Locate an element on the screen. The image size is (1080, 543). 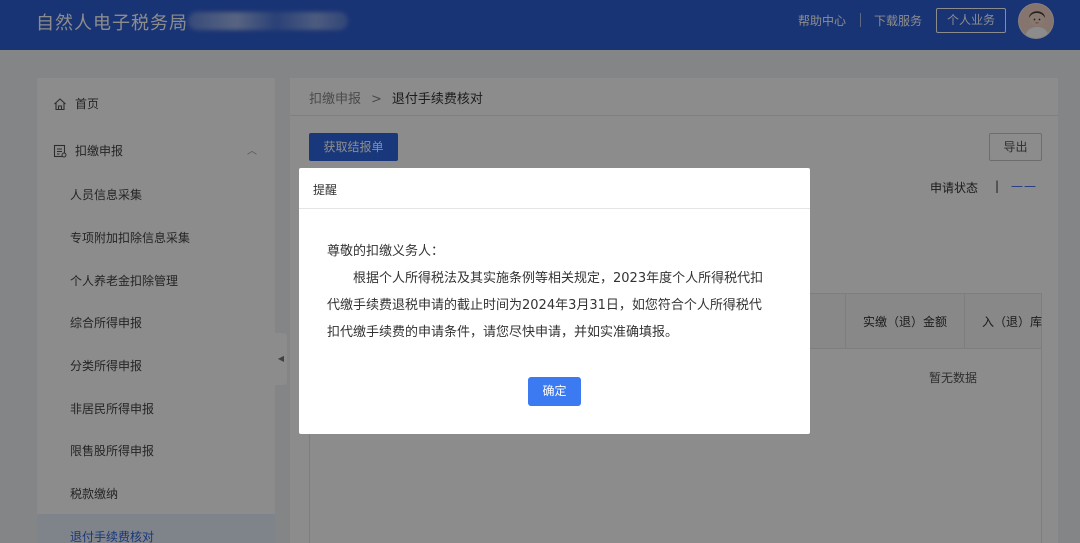
dialog-title: 提醒 is located at coordinates (325, 190).